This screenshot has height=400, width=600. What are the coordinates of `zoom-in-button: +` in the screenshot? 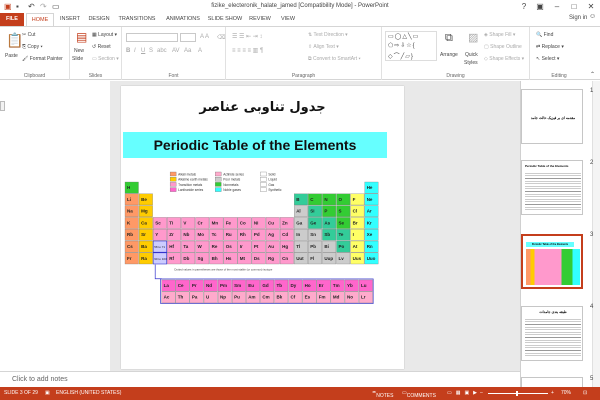 It's located at (552, 393).